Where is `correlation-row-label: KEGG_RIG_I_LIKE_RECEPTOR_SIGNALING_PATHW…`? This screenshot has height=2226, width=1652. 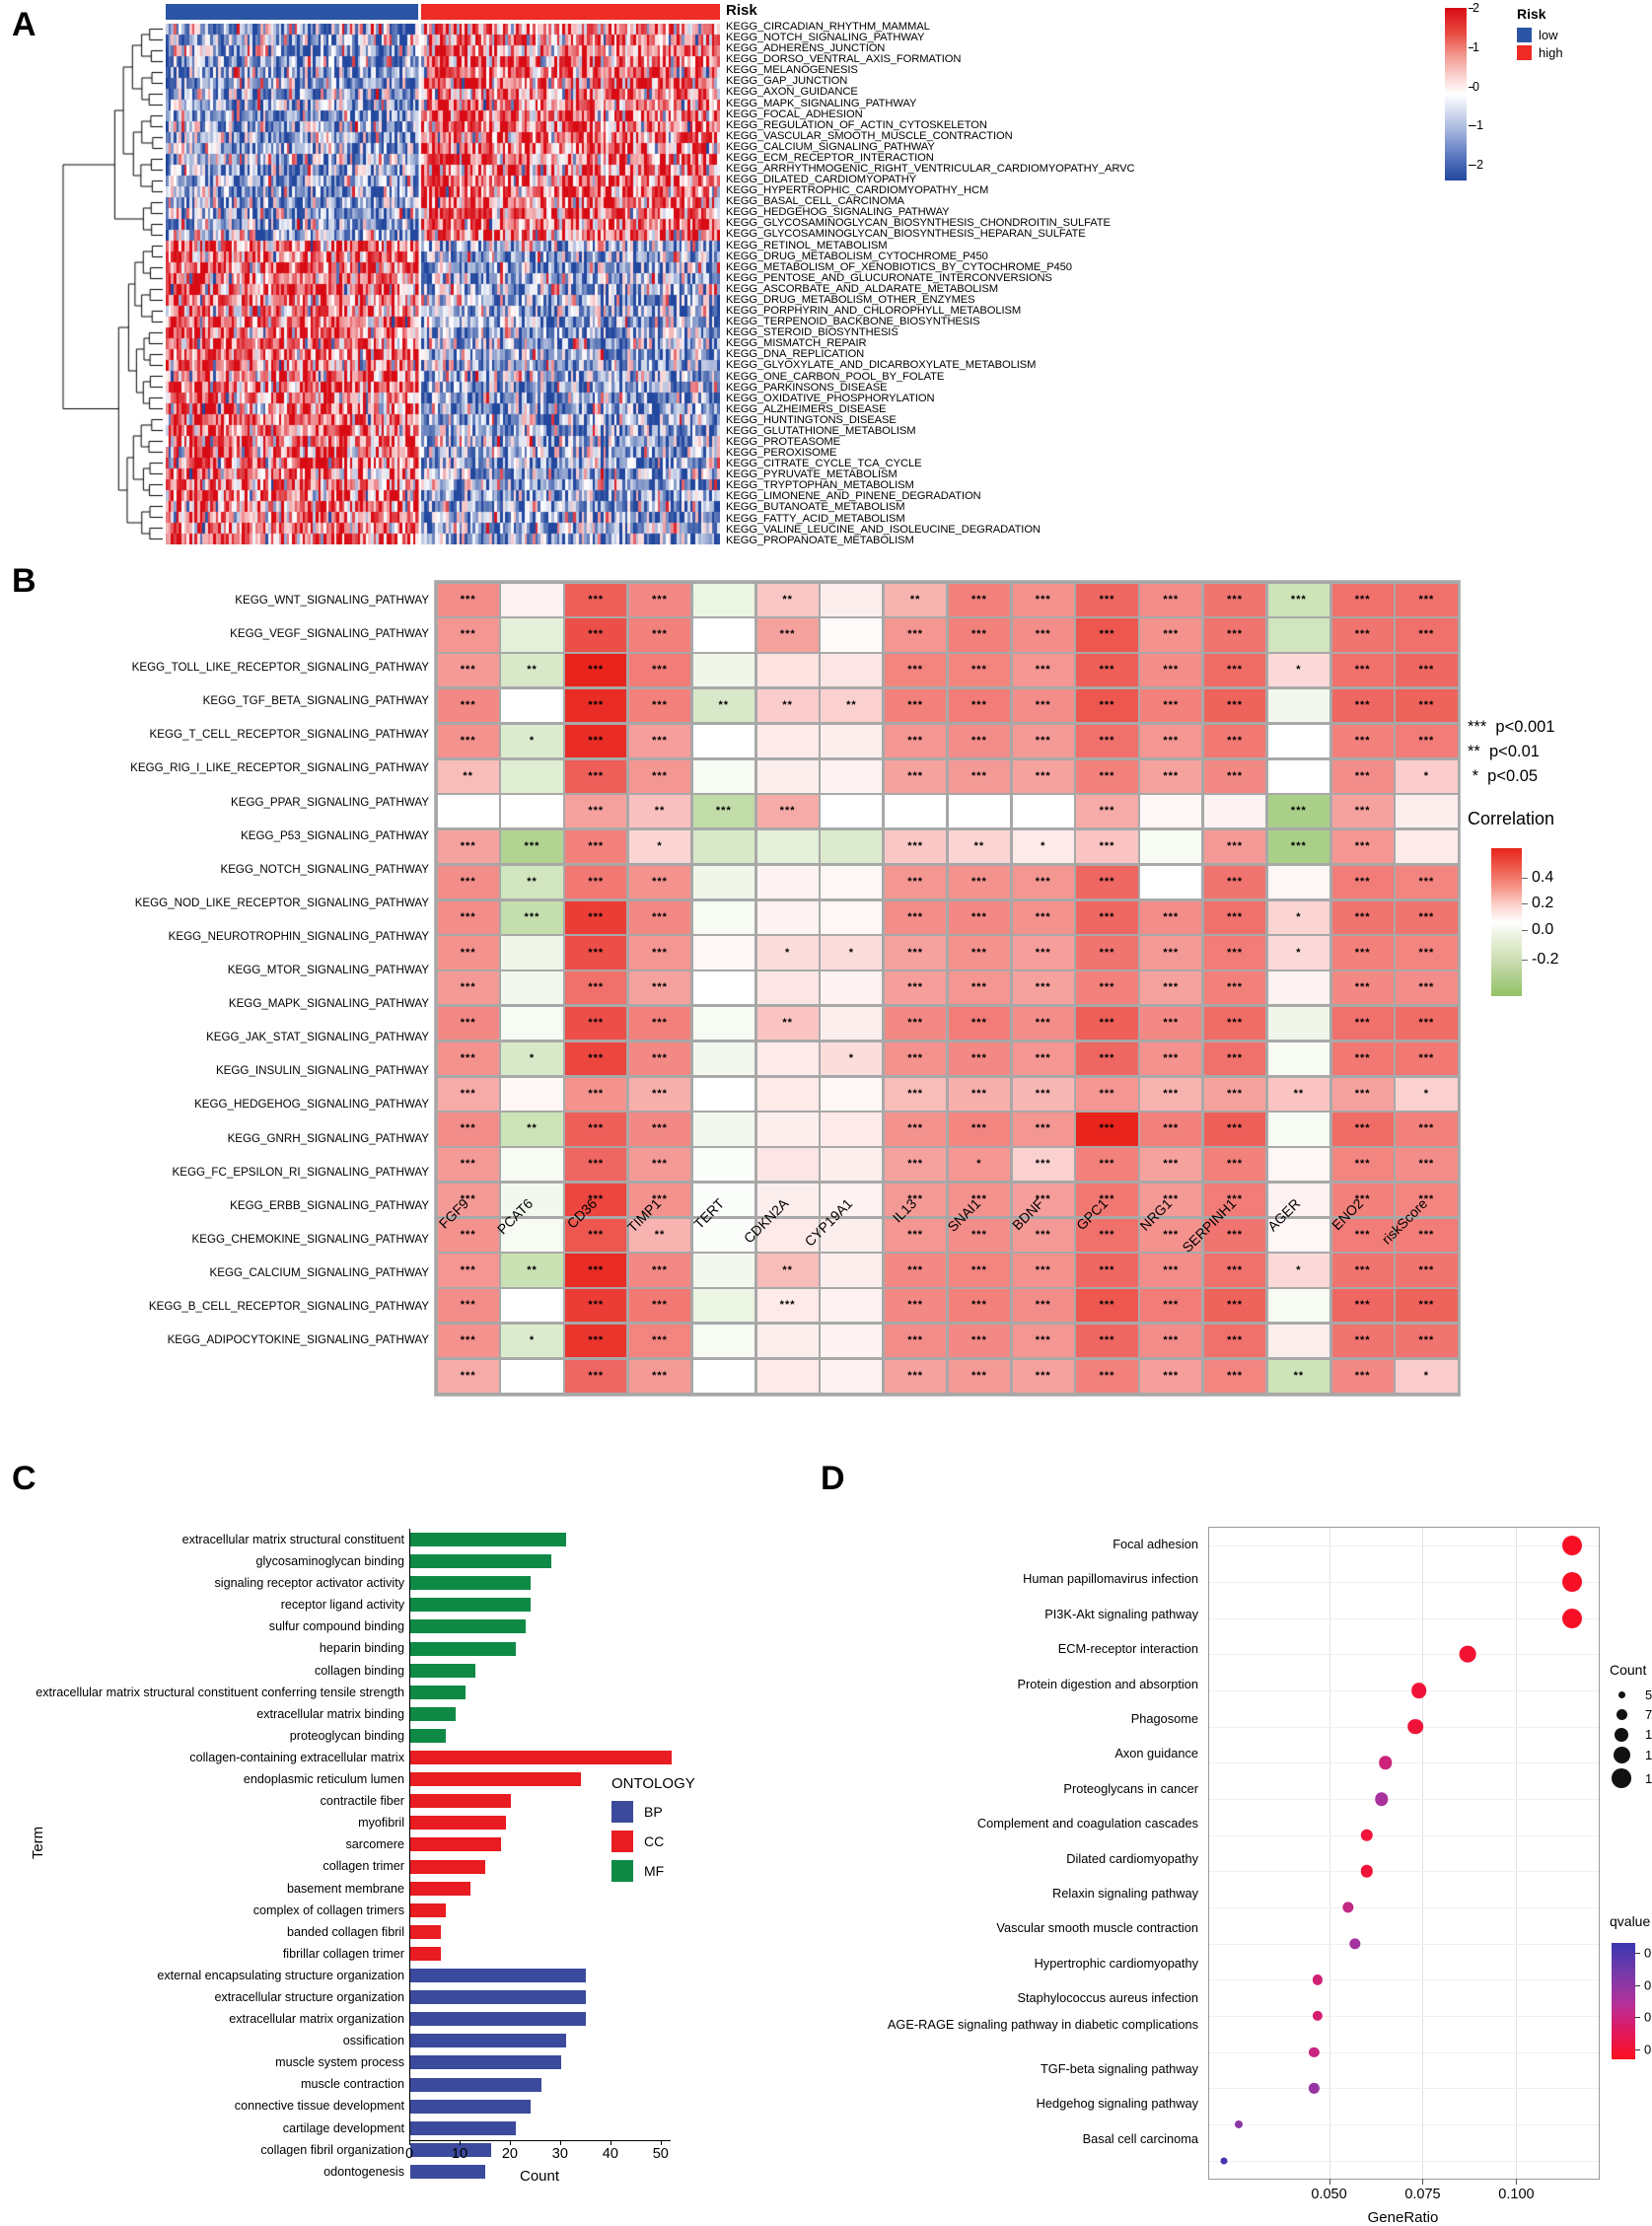
correlation-row-label: KEGG_RIG_I_LIKE_RECEPTOR_SIGNALING_PATHW… is located at coordinates (280, 768).